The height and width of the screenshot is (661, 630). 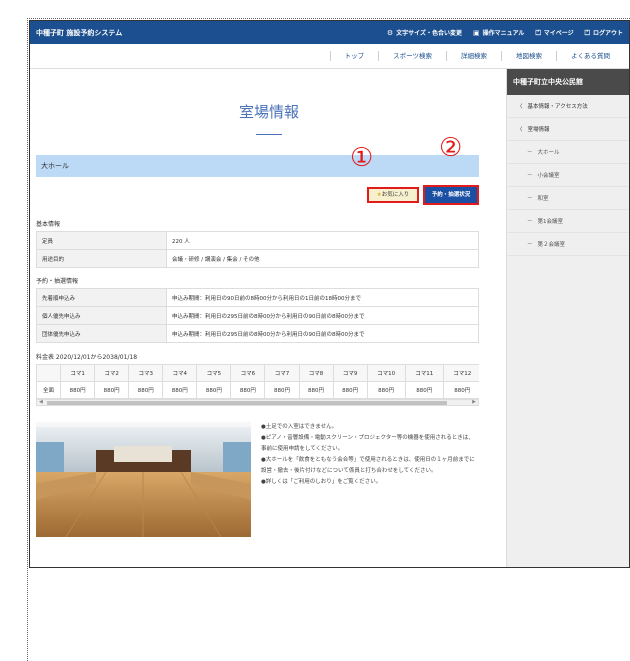 I want to click on sidebar-item: － 小会議室, so click(x=568, y=175).